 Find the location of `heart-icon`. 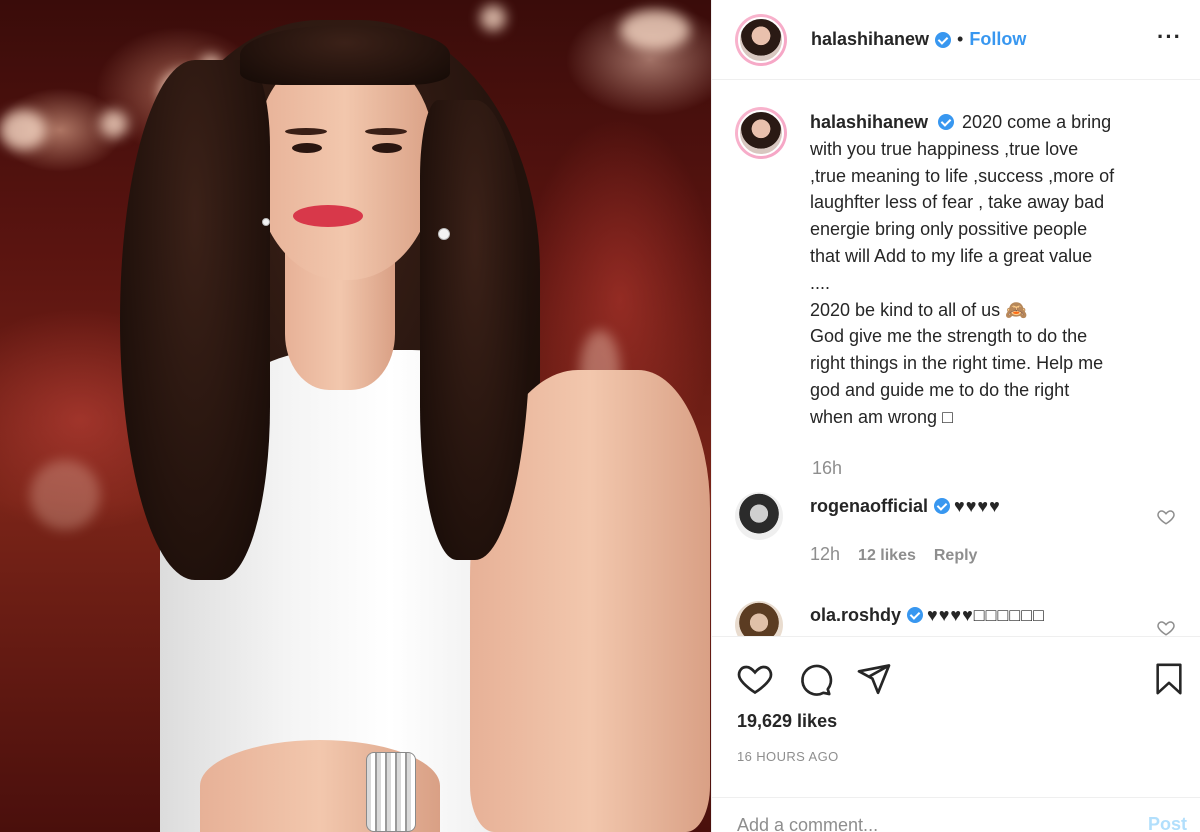

heart-icon is located at coordinates (755, 679).